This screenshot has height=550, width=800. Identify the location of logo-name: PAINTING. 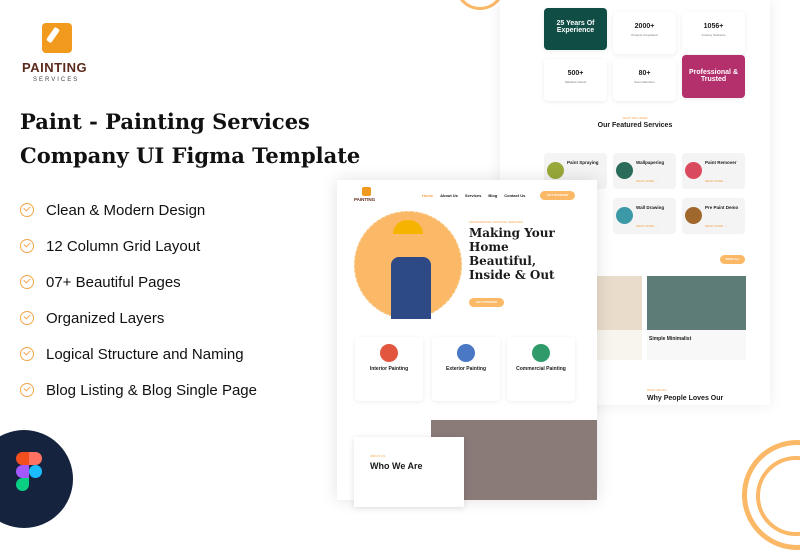
(55, 67).